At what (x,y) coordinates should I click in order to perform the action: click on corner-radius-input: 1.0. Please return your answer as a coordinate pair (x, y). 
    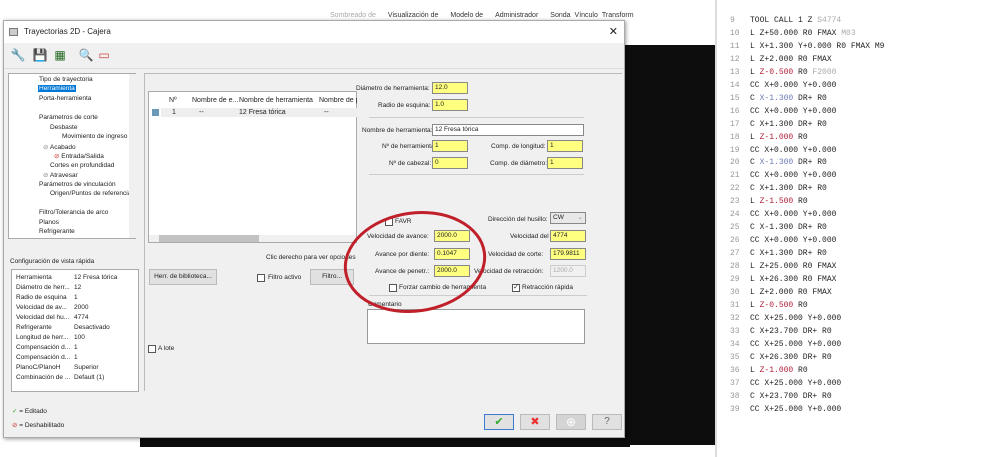
    Looking at the image, I should click on (450, 105).